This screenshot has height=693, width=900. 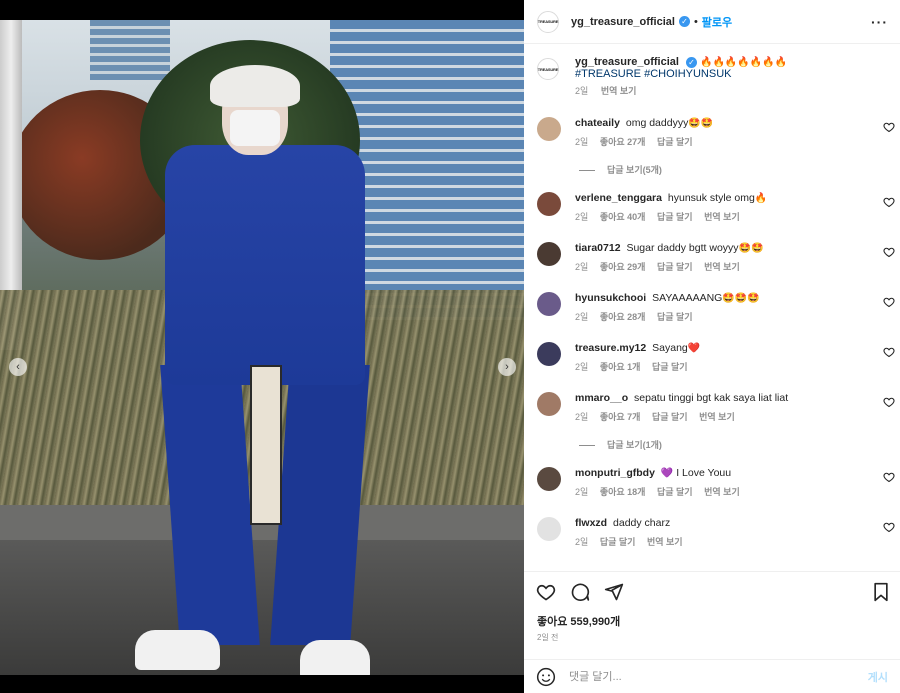 I want to click on post-comment-button: 게시, so click(x=878, y=677).